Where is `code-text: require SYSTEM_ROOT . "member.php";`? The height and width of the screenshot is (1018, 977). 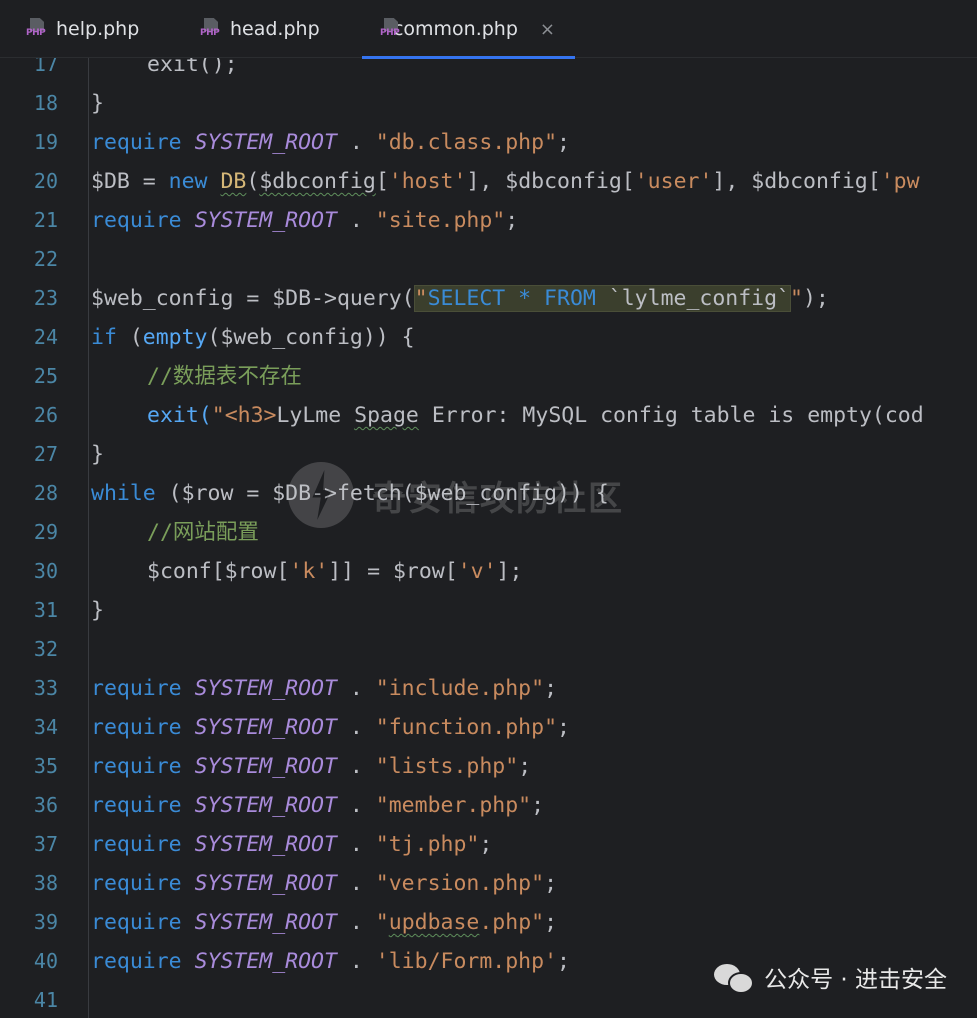 code-text: require SYSTEM_ROOT . "member.php"; is located at coordinates (318, 805).